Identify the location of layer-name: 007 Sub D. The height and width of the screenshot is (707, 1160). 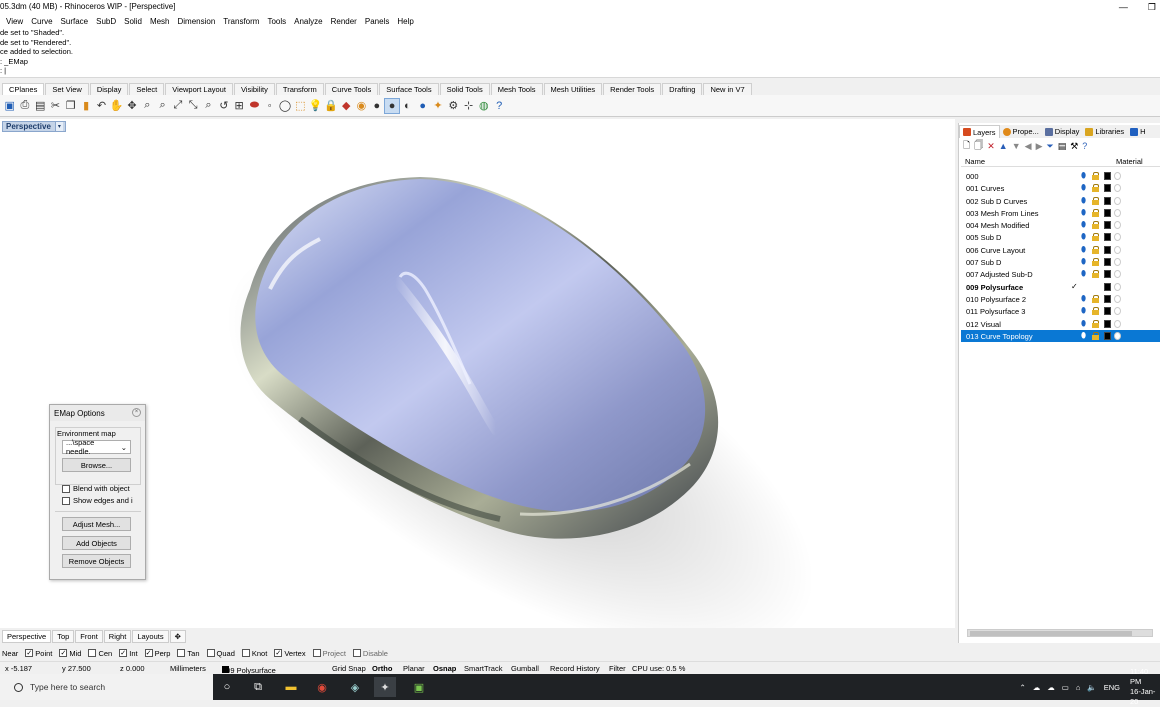
(983, 262).